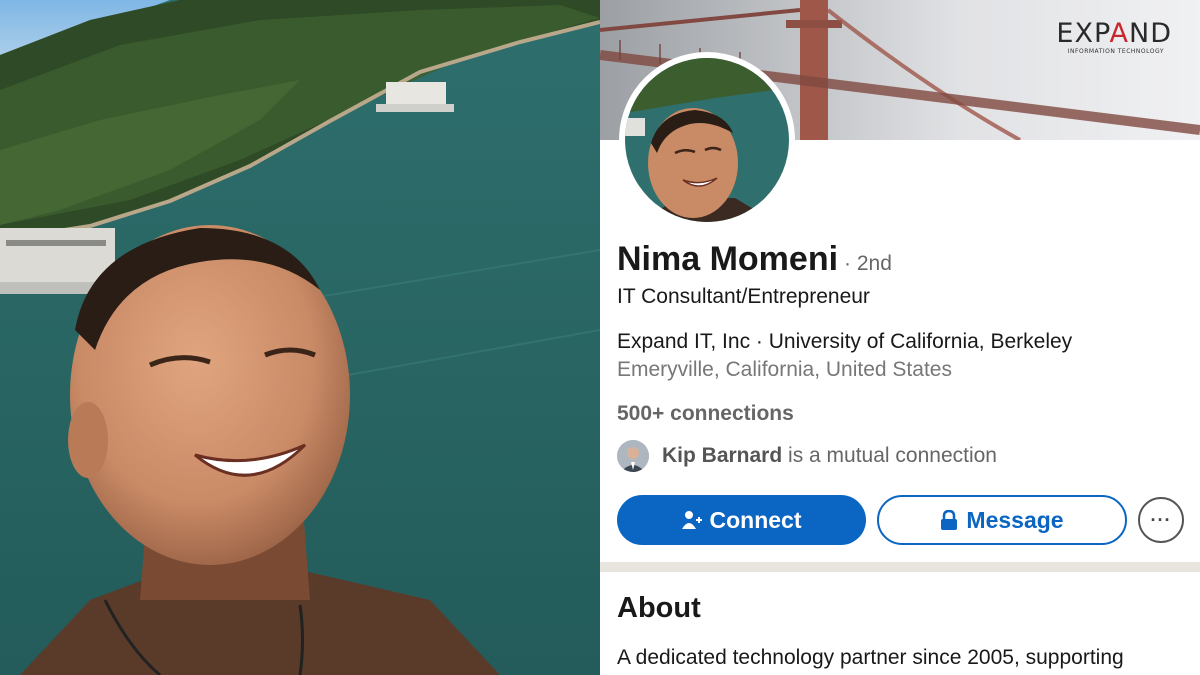  What do you see at coordinates (784, 369) in the screenshot?
I see `profile-location: Emeryville, California, United States` at bounding box center [784, 369].